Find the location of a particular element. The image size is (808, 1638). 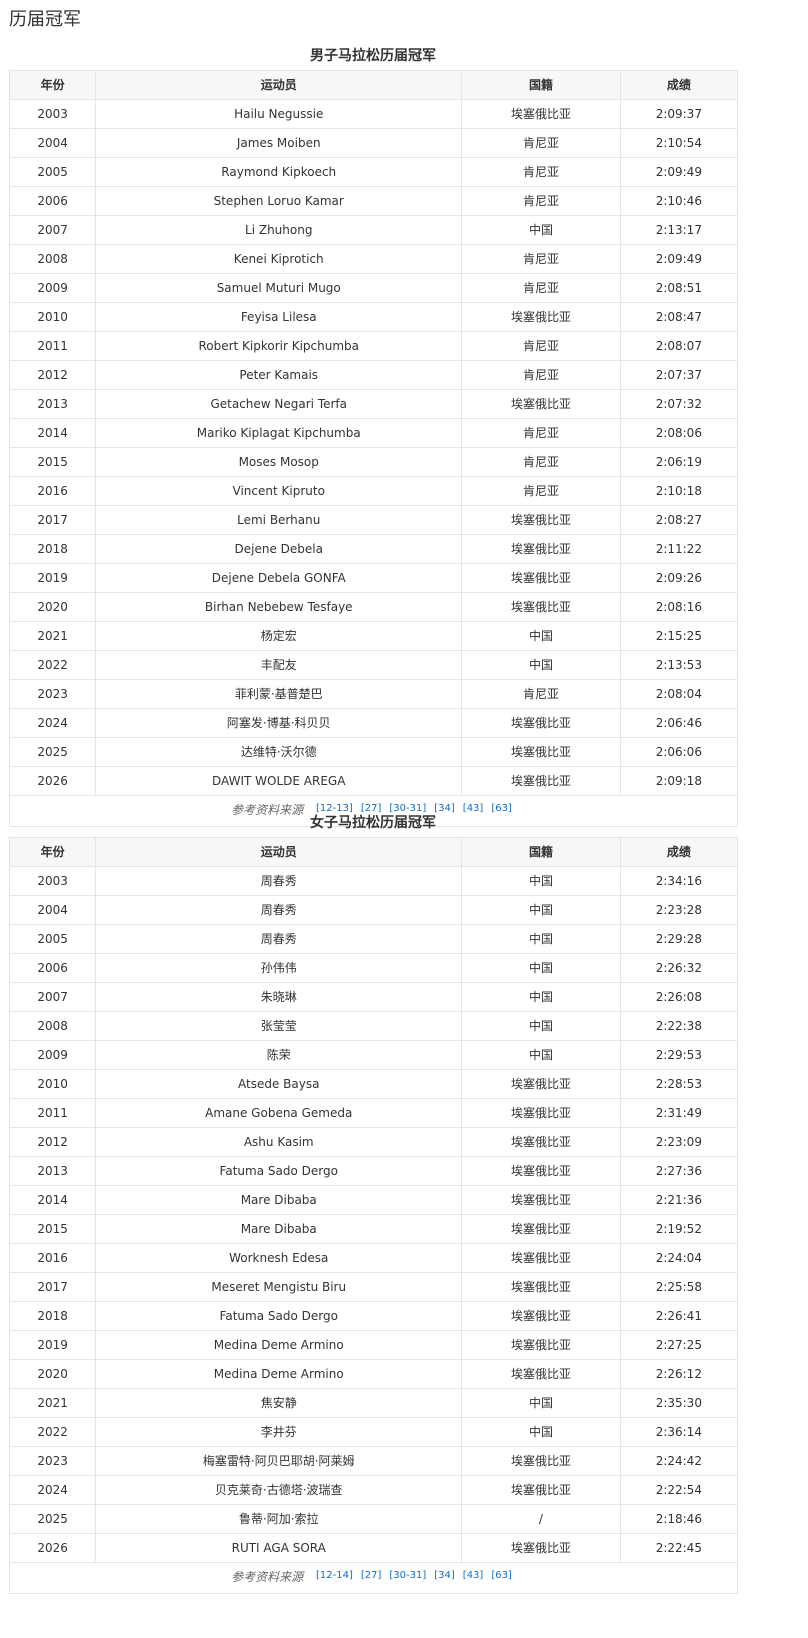

cell-time: 2:23:28 is located at coordinates (679, 910).